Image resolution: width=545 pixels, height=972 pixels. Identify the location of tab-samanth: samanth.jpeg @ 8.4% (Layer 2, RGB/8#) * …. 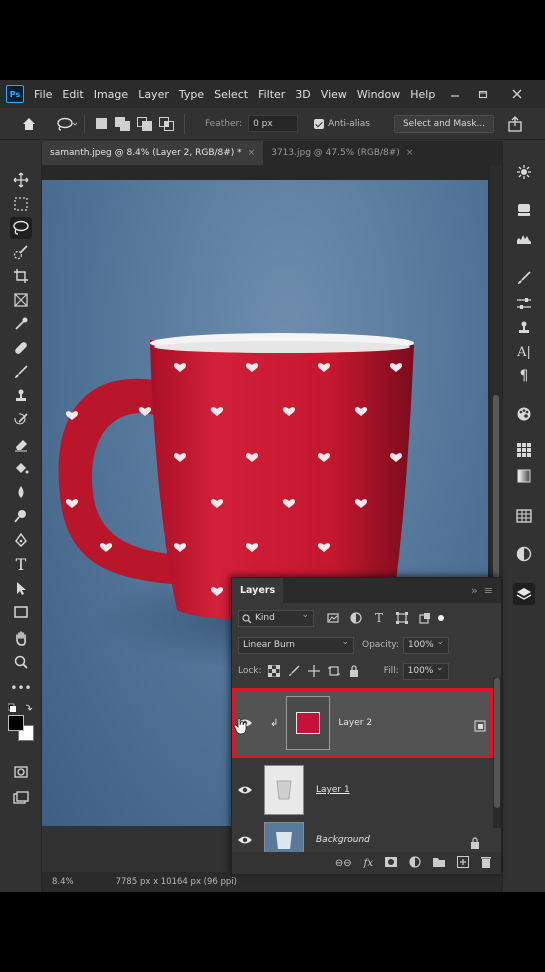
(153, 153).